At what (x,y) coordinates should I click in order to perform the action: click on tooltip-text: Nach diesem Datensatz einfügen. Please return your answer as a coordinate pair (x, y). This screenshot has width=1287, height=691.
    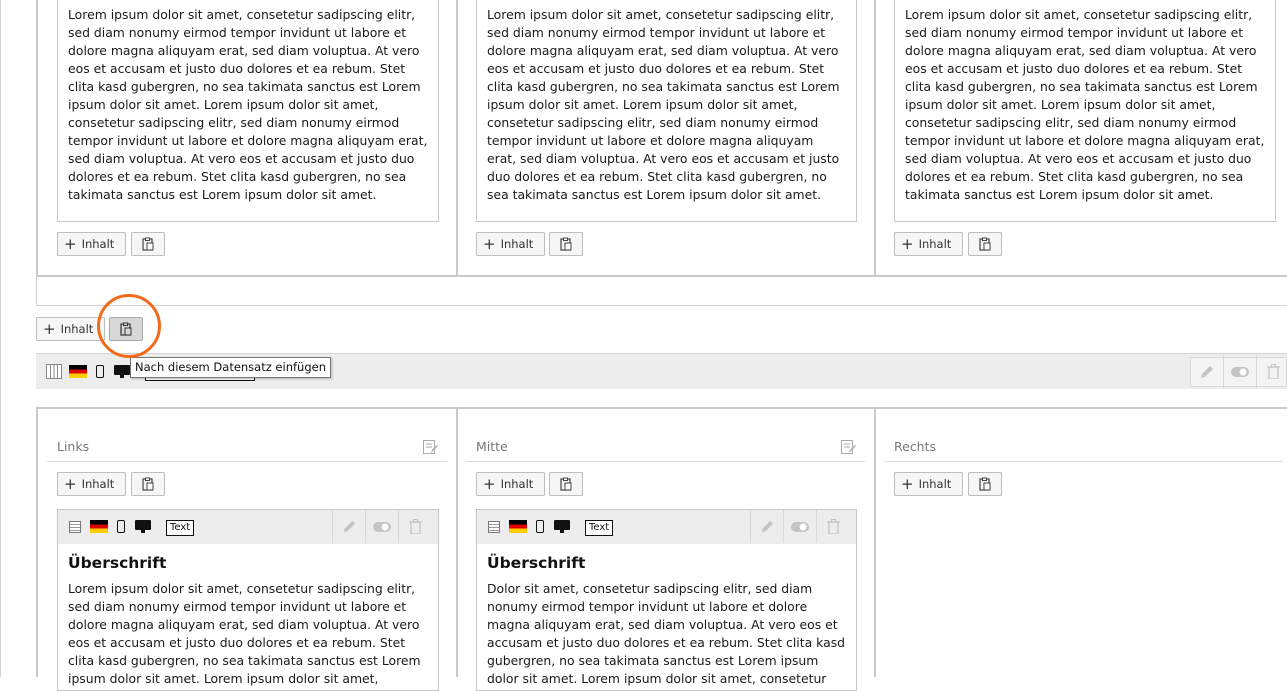
    Looking at the image, I should click on (230, 367).